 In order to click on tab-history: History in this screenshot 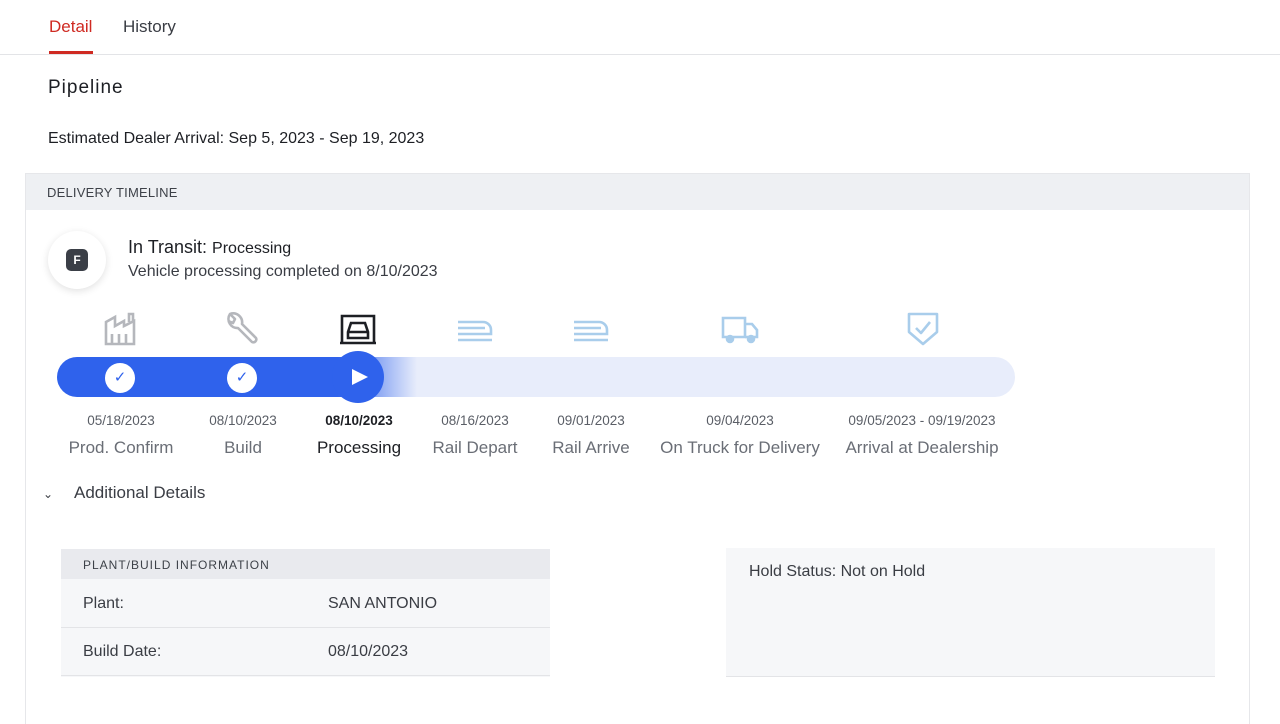, I will do `click(149, 27)`.